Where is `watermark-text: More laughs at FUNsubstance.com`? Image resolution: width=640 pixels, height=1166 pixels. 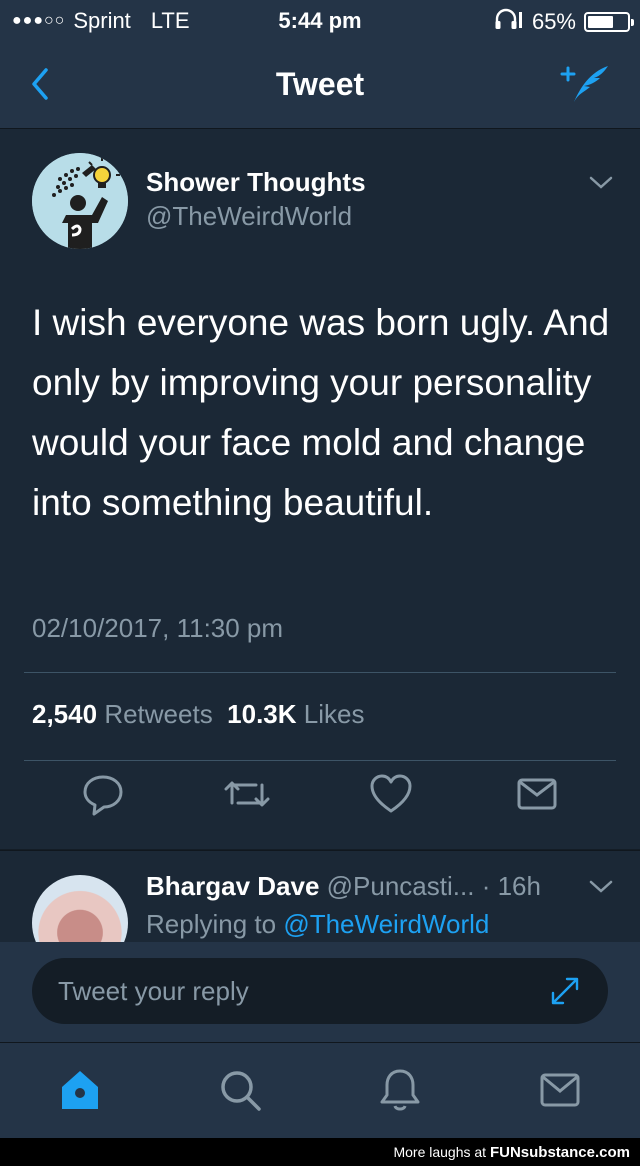 watermark-text: More laughs at FUNsubstance.com is located at coordinates (511, 1152).